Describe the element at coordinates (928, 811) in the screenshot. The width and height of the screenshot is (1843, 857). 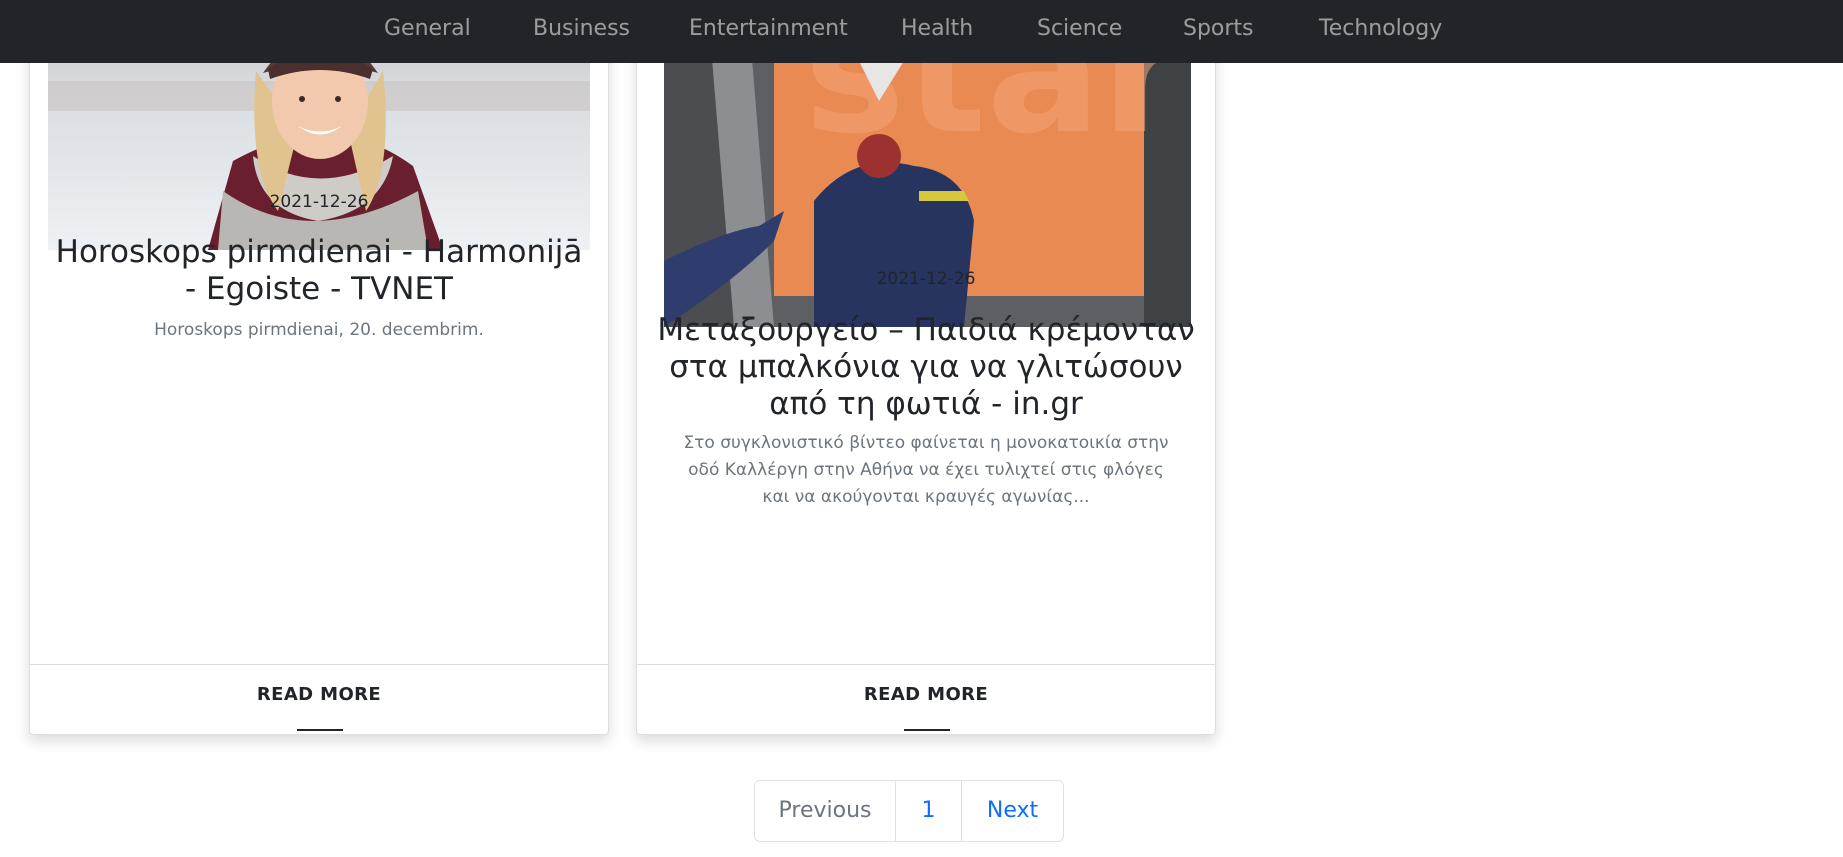
I see `page-number-button: 1` at that location.